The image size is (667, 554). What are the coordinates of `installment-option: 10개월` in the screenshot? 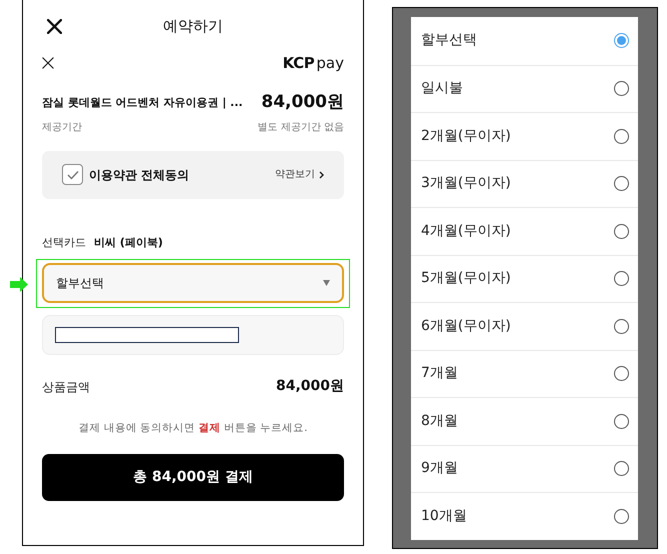 It's located at (524, 516).